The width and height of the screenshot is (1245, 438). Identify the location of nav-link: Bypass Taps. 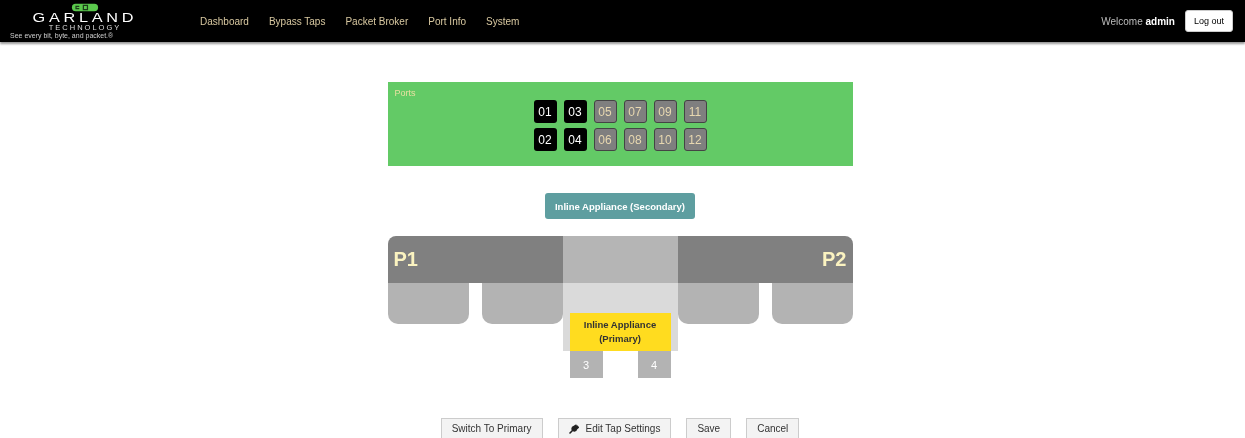
(297, 21).